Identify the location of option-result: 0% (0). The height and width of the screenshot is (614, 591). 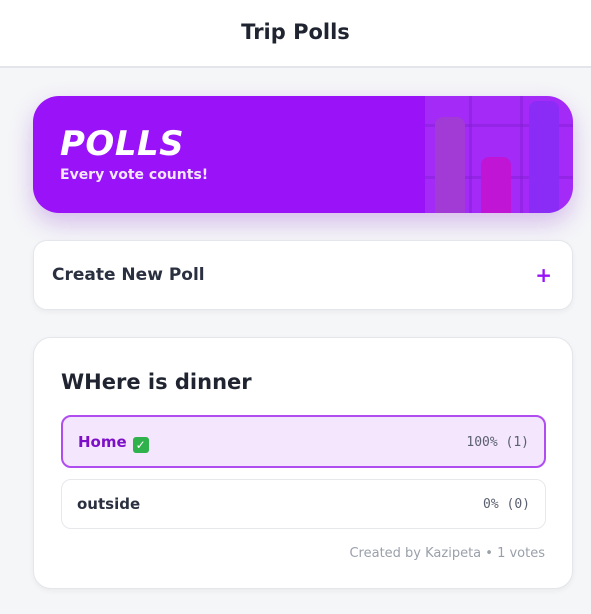
(506, 504).